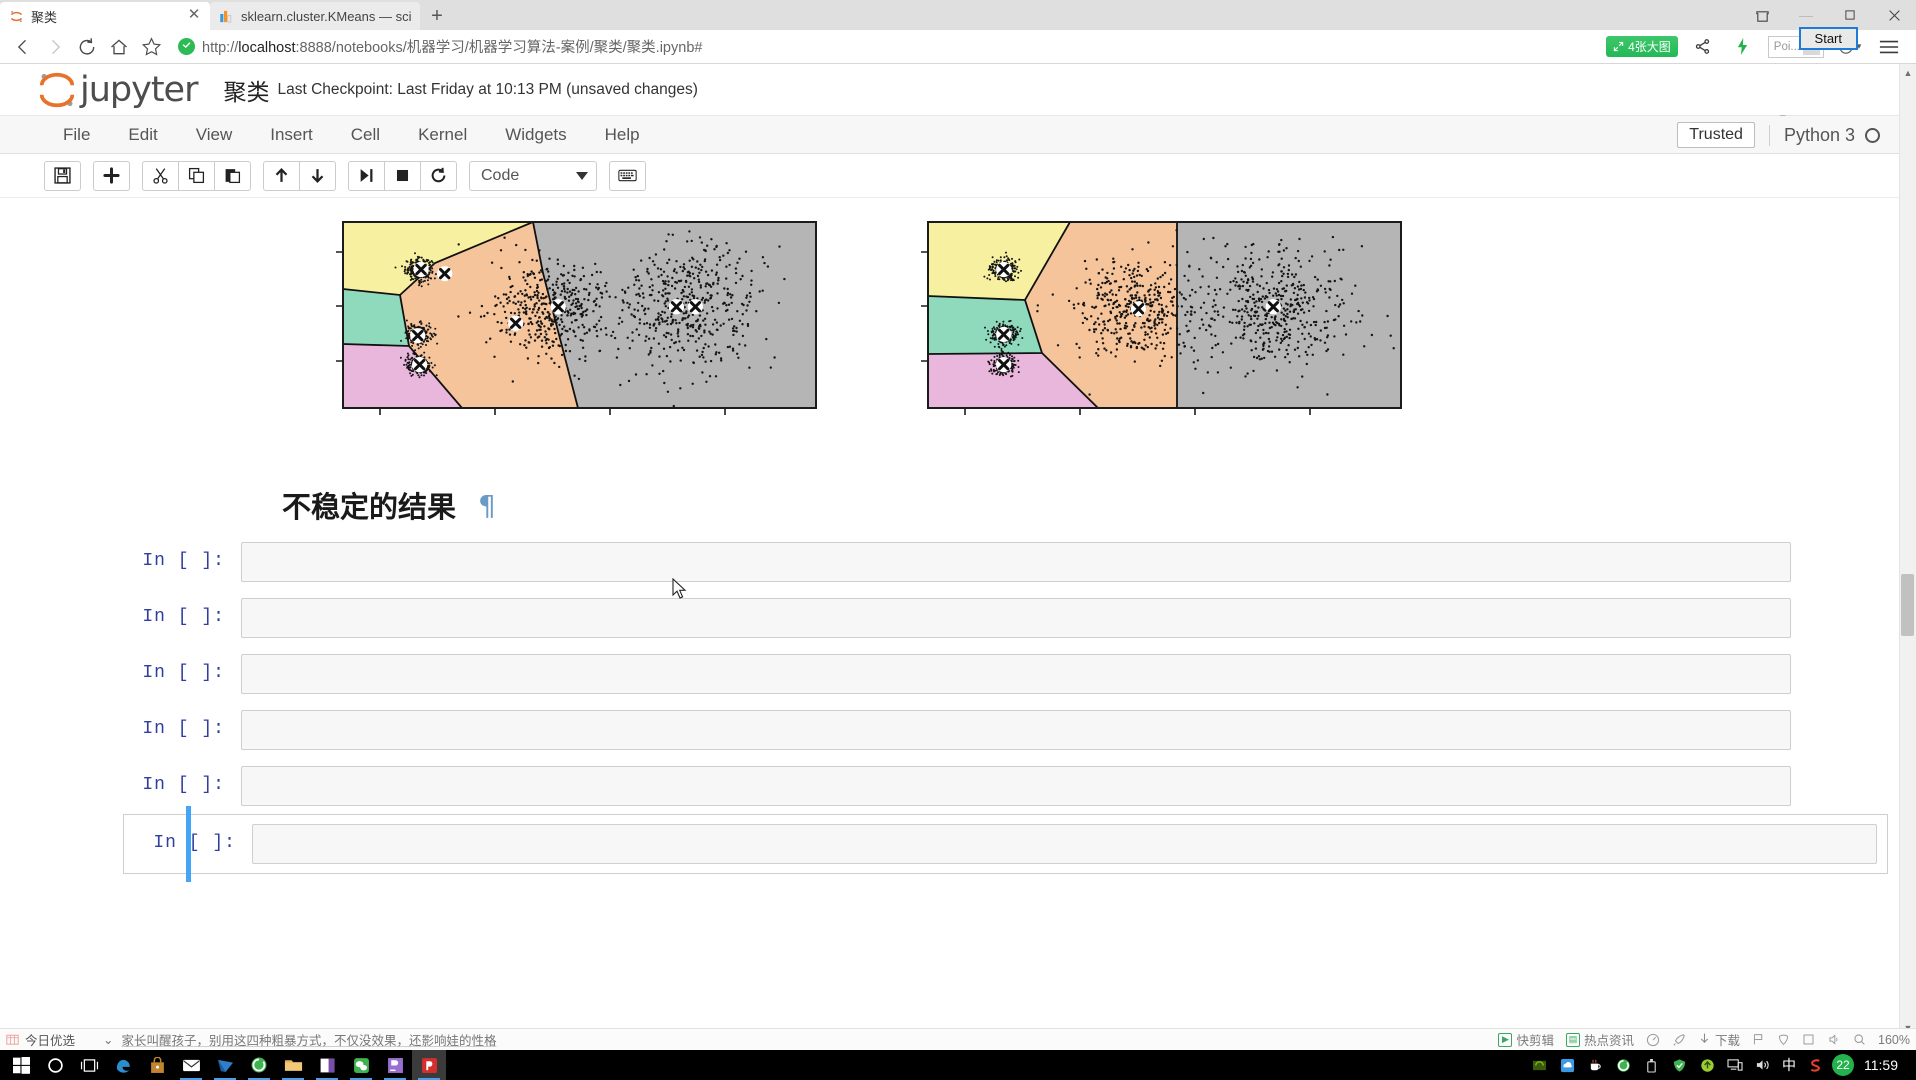 This screenshot has width=1916, height=1080. Describe the element at coordinates (365, 135) in the screenshot. I see `menu-cell: Cell` at that location.